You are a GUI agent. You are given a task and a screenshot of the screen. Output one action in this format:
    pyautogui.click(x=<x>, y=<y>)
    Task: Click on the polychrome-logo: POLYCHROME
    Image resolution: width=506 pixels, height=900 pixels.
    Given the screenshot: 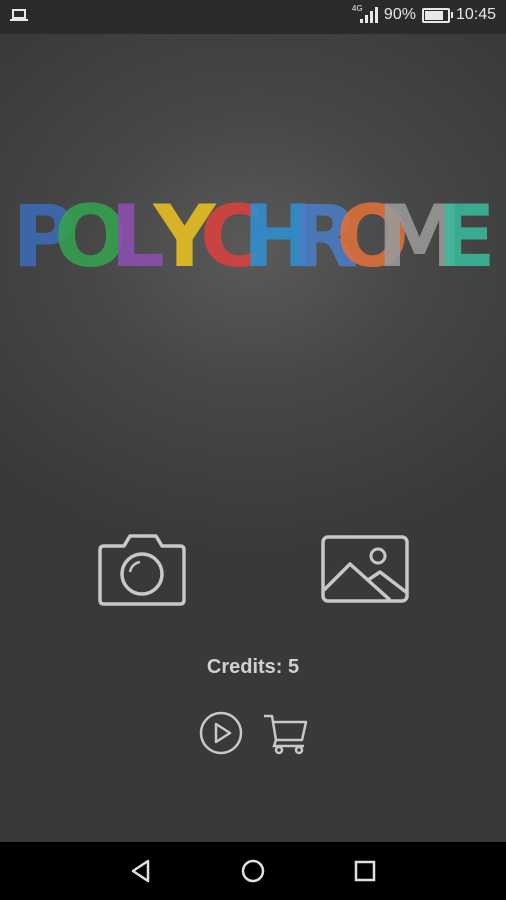 What is the action you would take?
    pyautogui.click(x=254, y=237)
    